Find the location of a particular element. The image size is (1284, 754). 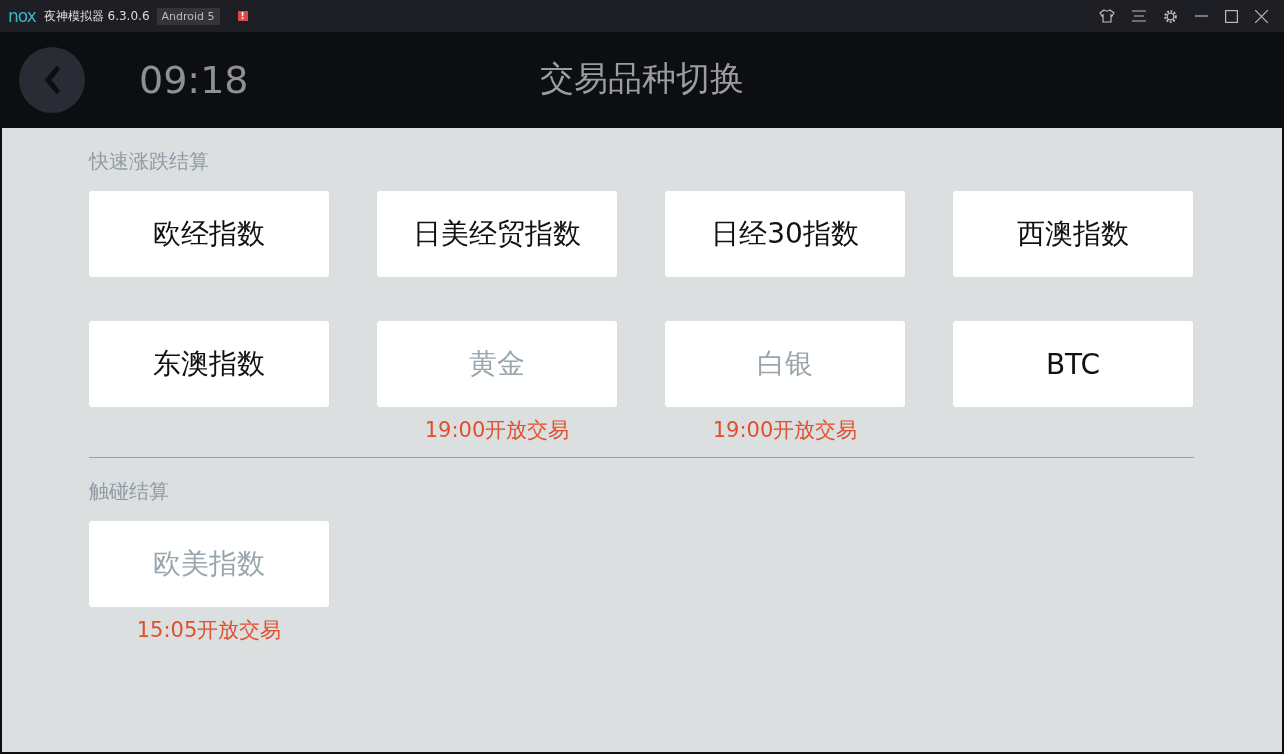

section-title: 触碰结算 is located at coordinates (129, 491).